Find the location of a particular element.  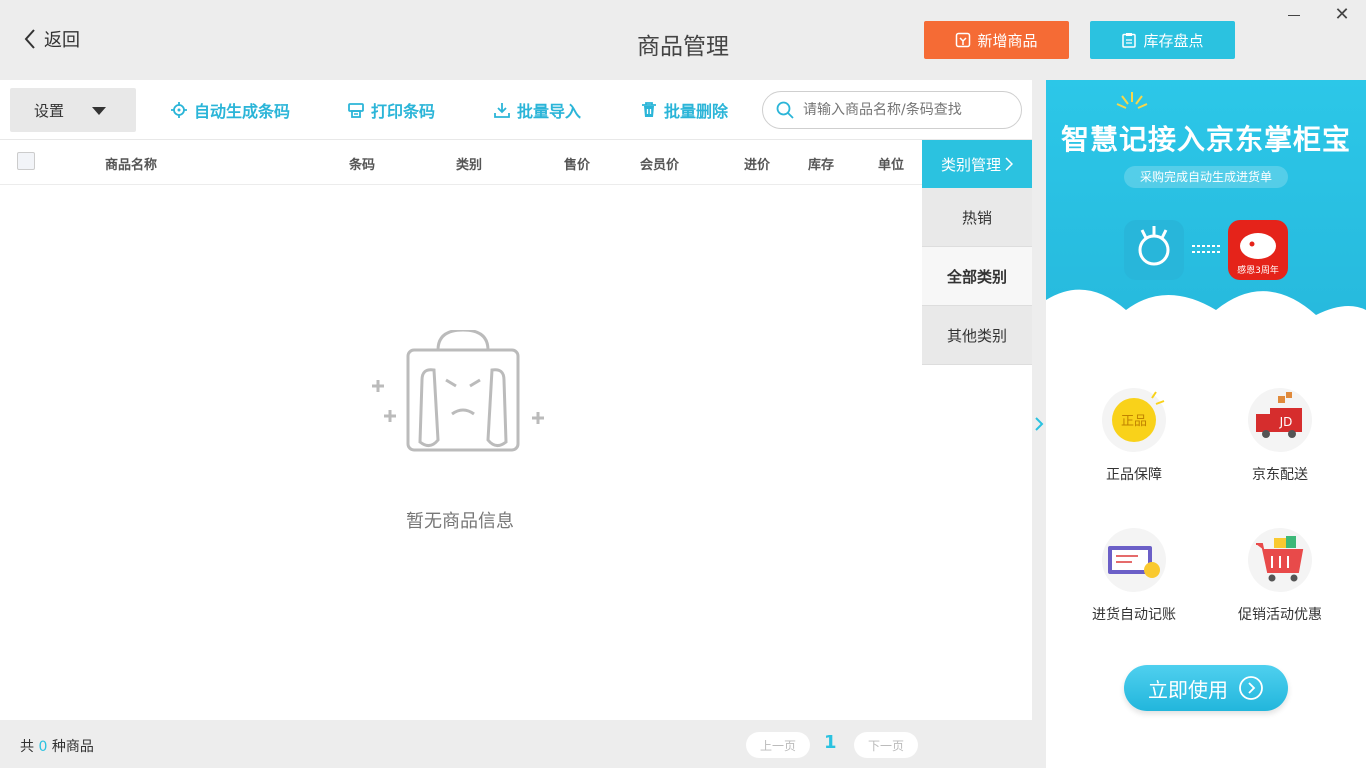

jd-truck-icon: JD is located at coordinates (1280, 420).